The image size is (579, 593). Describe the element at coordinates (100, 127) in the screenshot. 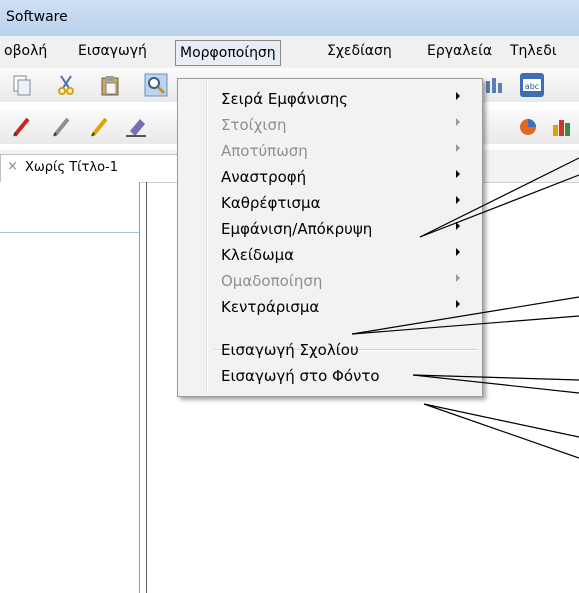

I see `pencil-icon` at that location.